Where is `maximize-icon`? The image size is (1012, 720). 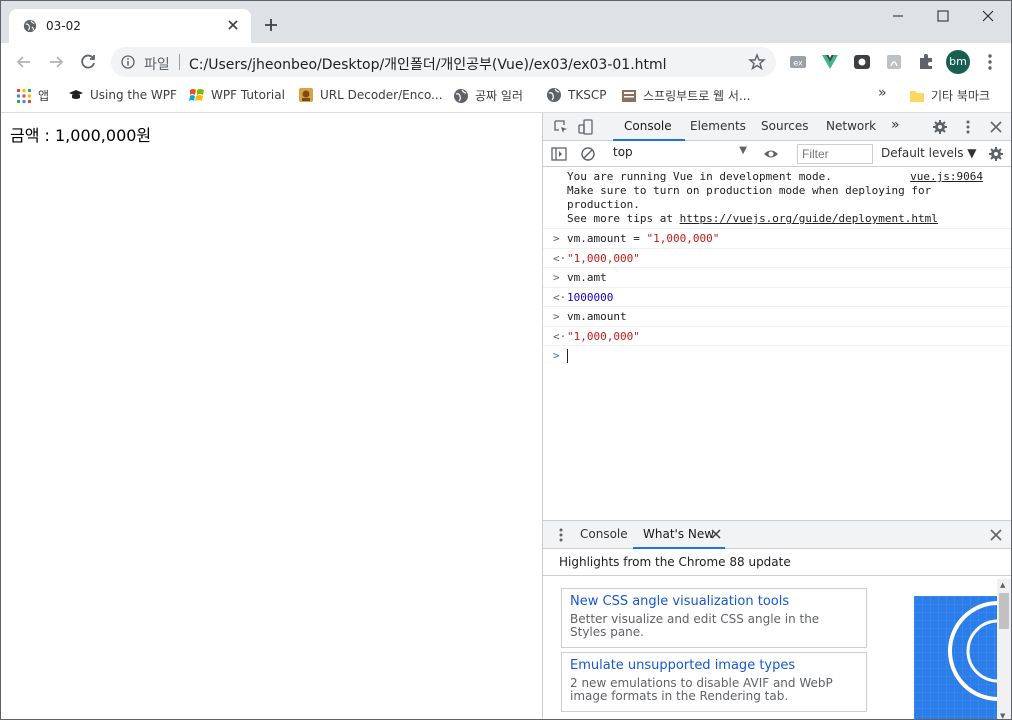
maximize-icon is located at coordinates (943, 16).